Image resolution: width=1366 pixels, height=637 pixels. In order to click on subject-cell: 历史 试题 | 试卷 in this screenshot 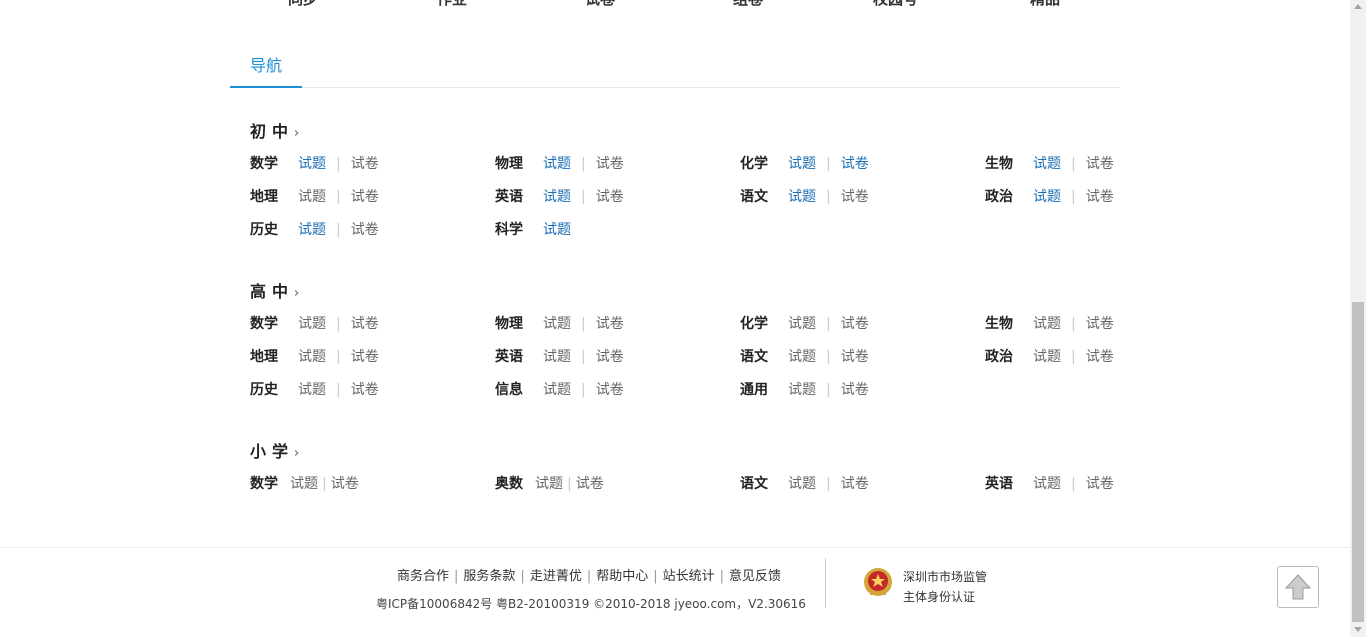, I will do `click(314, 390)`.